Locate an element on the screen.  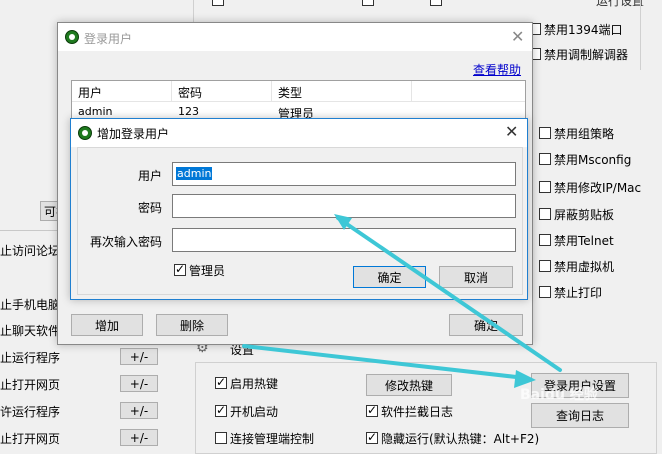
arrow-to-login-settings is located at coordinates (448, 293).